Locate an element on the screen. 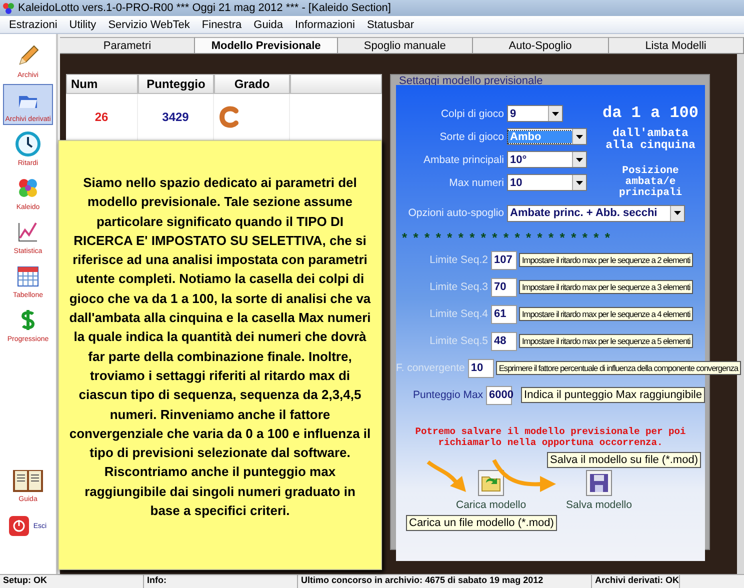 The height and width of the screenshot is (588, 744). menu-item: Finestra is located at coordinates (222, 24).